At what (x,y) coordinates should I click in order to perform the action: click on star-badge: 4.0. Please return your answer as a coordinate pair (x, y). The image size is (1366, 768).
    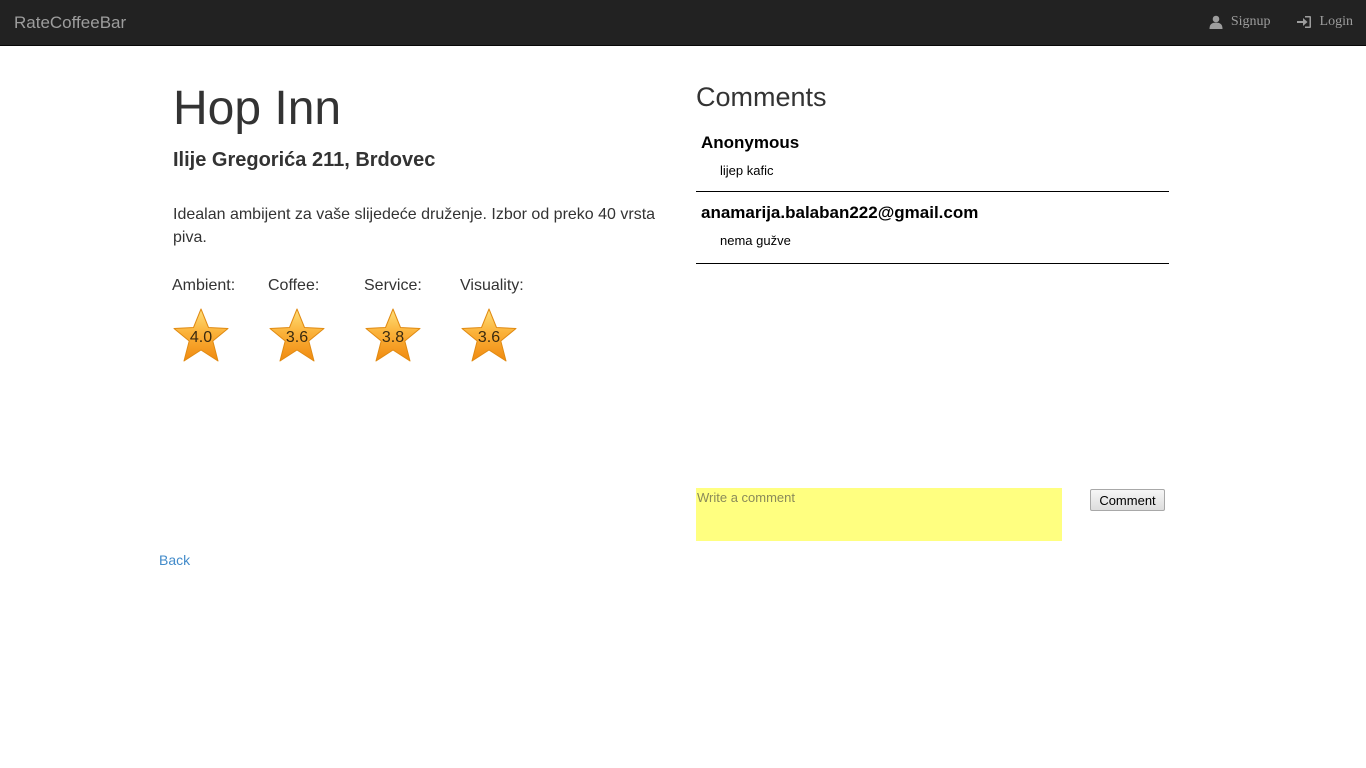
    Looking at the image, I should click on (201, 336).